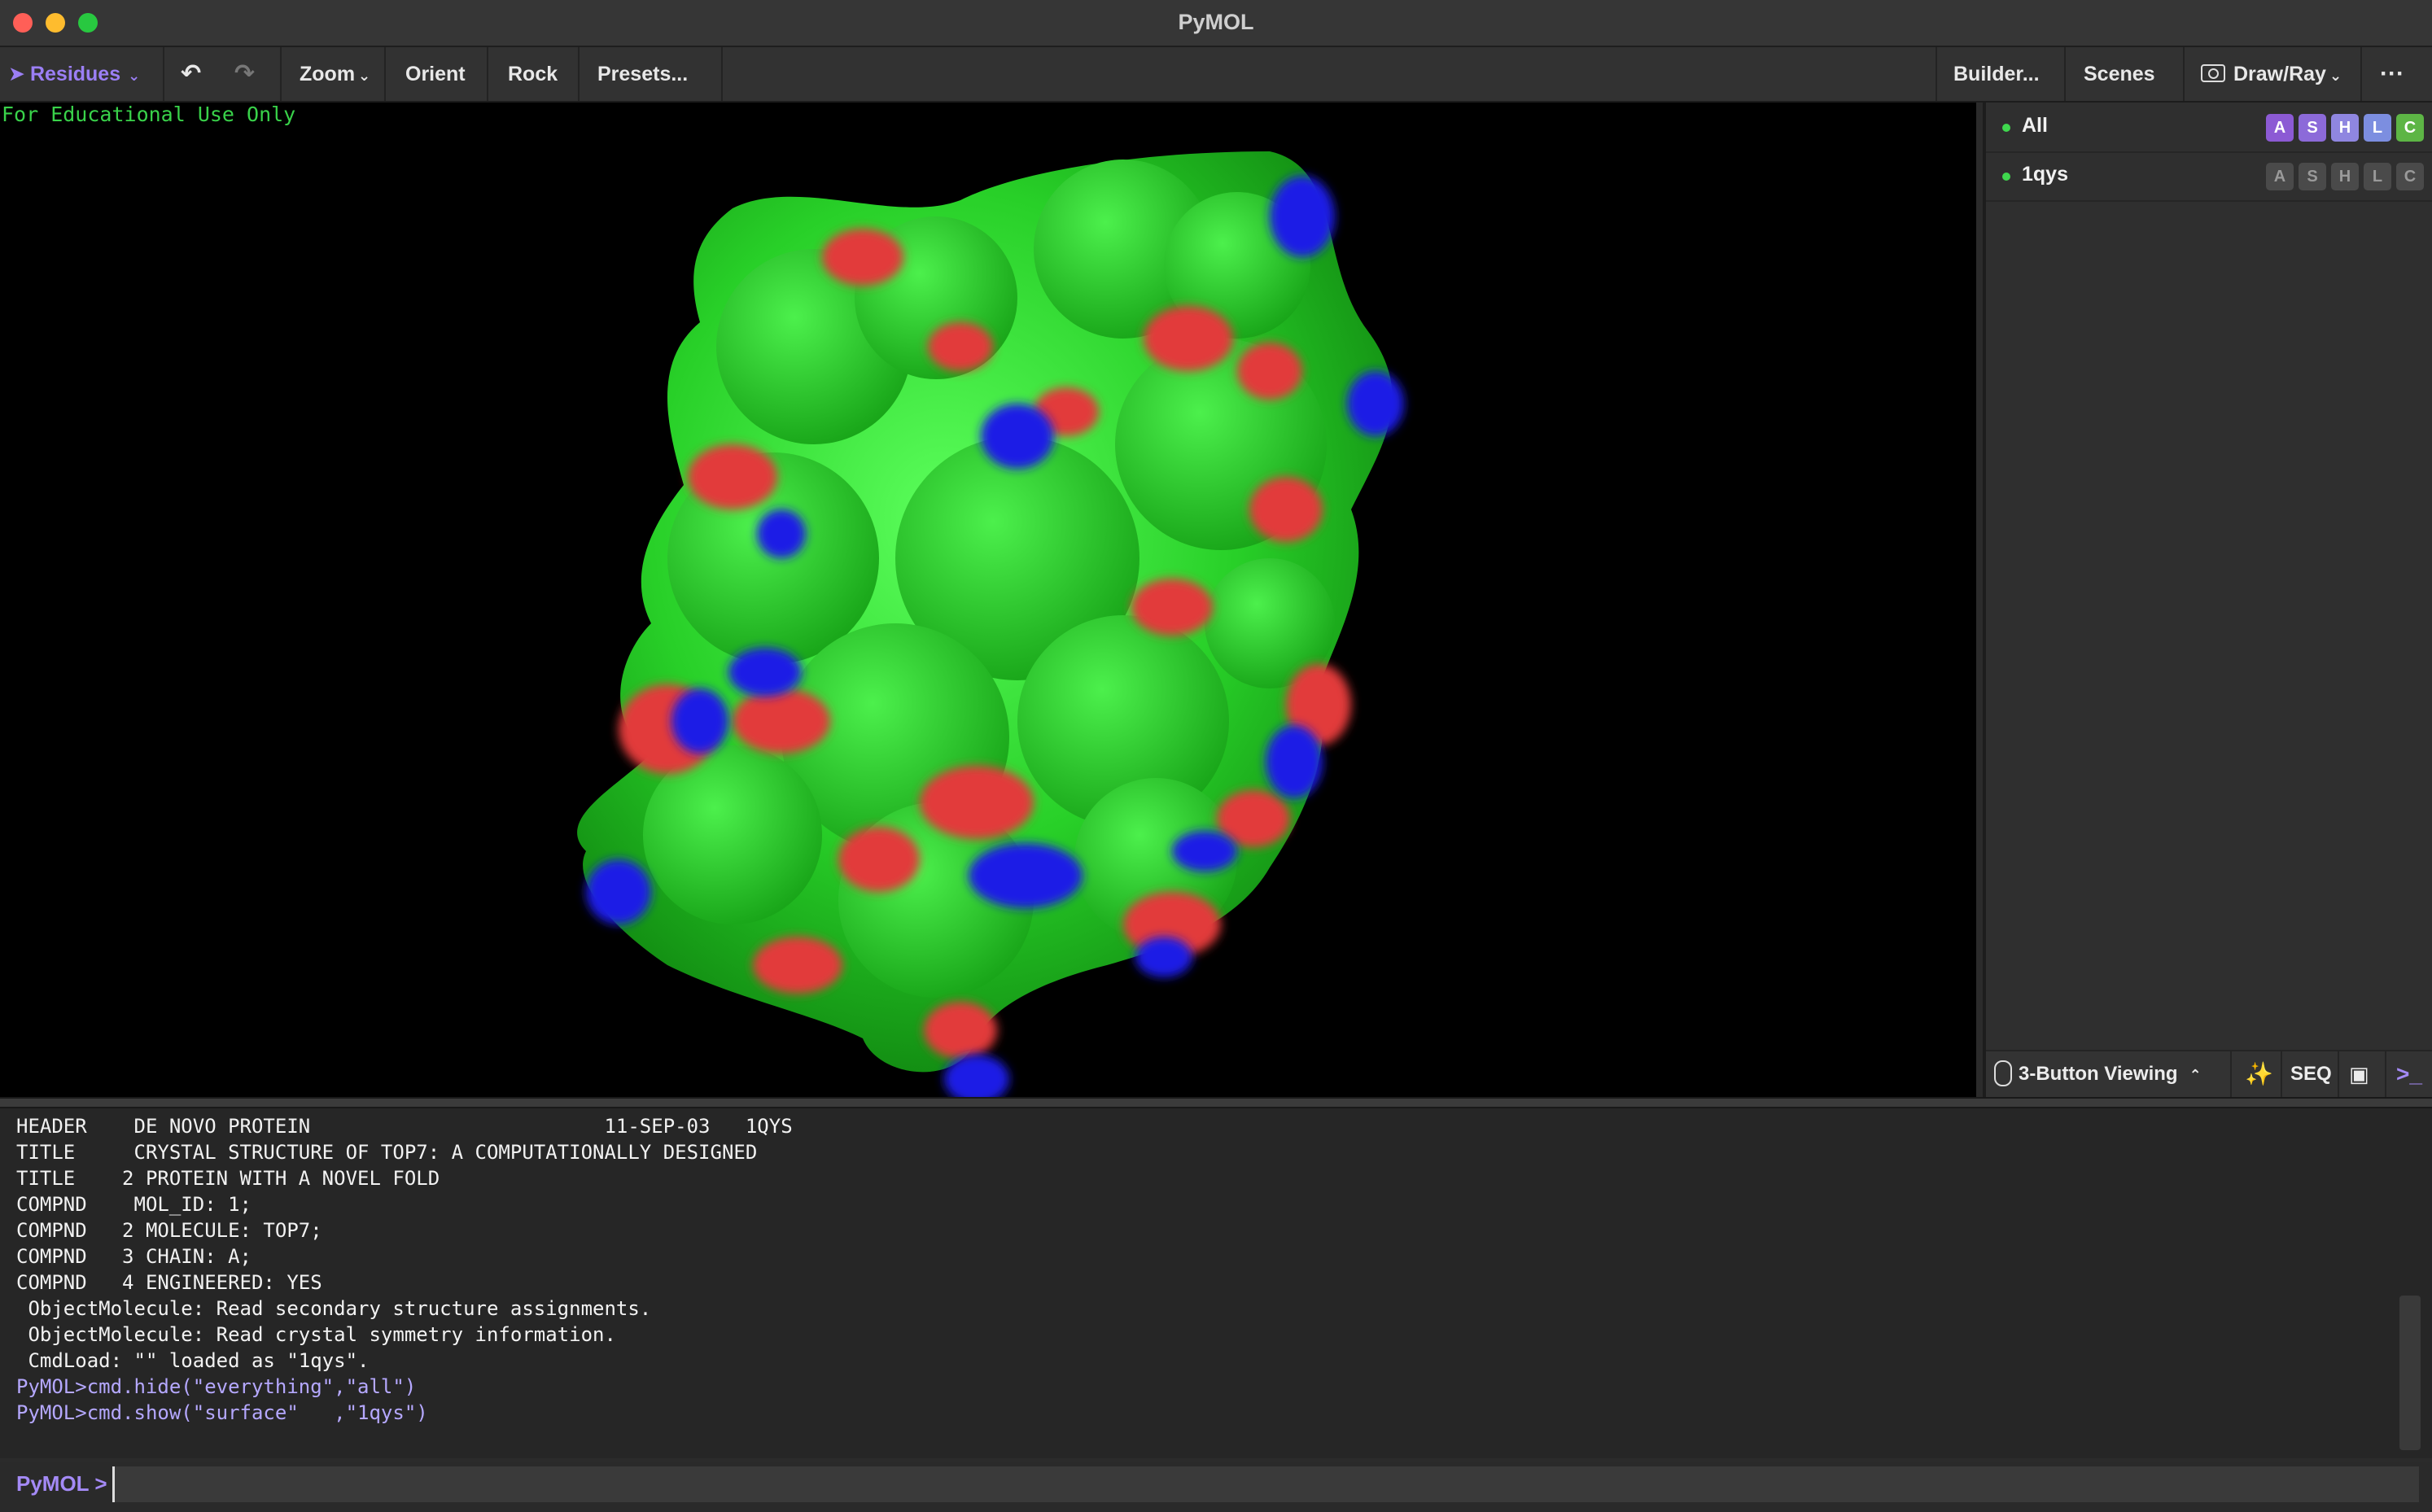 The width and height of the screenshot is (2432, 1512). Describe the element at coordinates (2279, 74) in the screenshot. I see `draw-ray-label: Draw/Ray` at that location.